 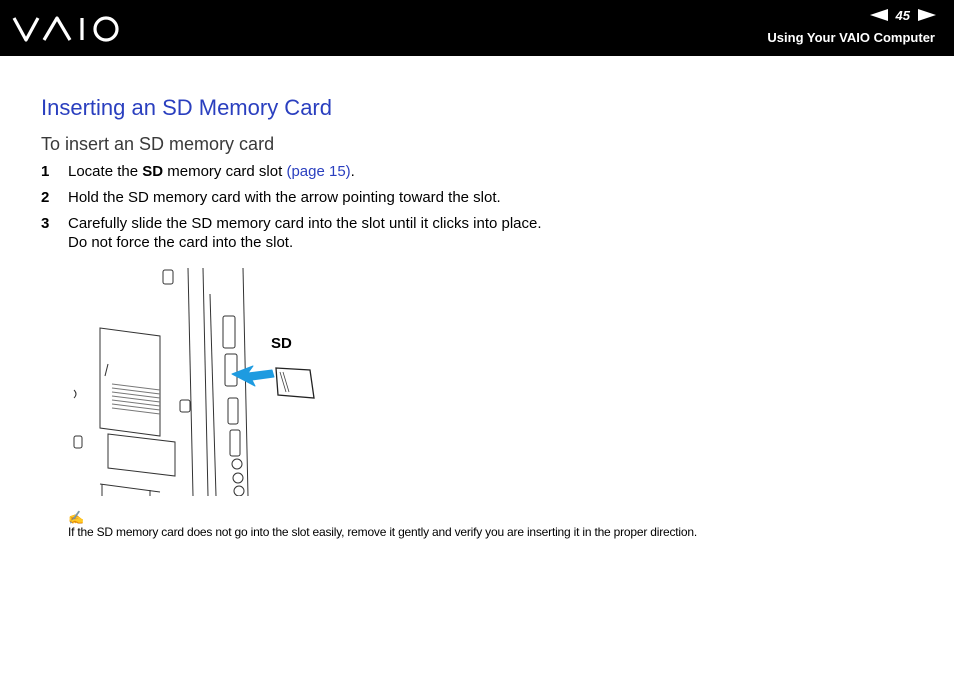 What do you see at coordinates (281, 343) in the screenshot?
I see `sd-slot-label: SD` at bounding box center [281, 343].